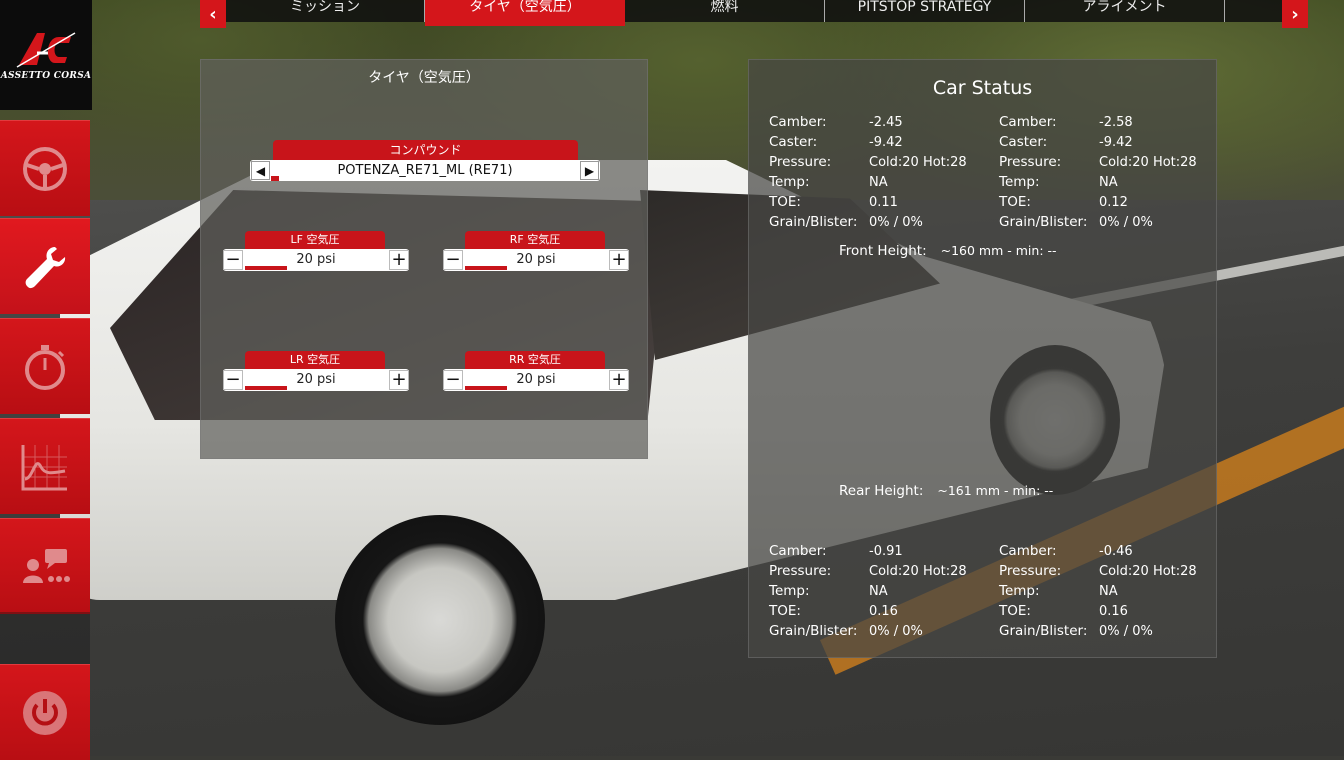 Image resolution: width=1344 pixels, height=760 pixels. Describe the element at coordinates (1253, 11) in the screenshot. I see `tab-overflow` at that location.